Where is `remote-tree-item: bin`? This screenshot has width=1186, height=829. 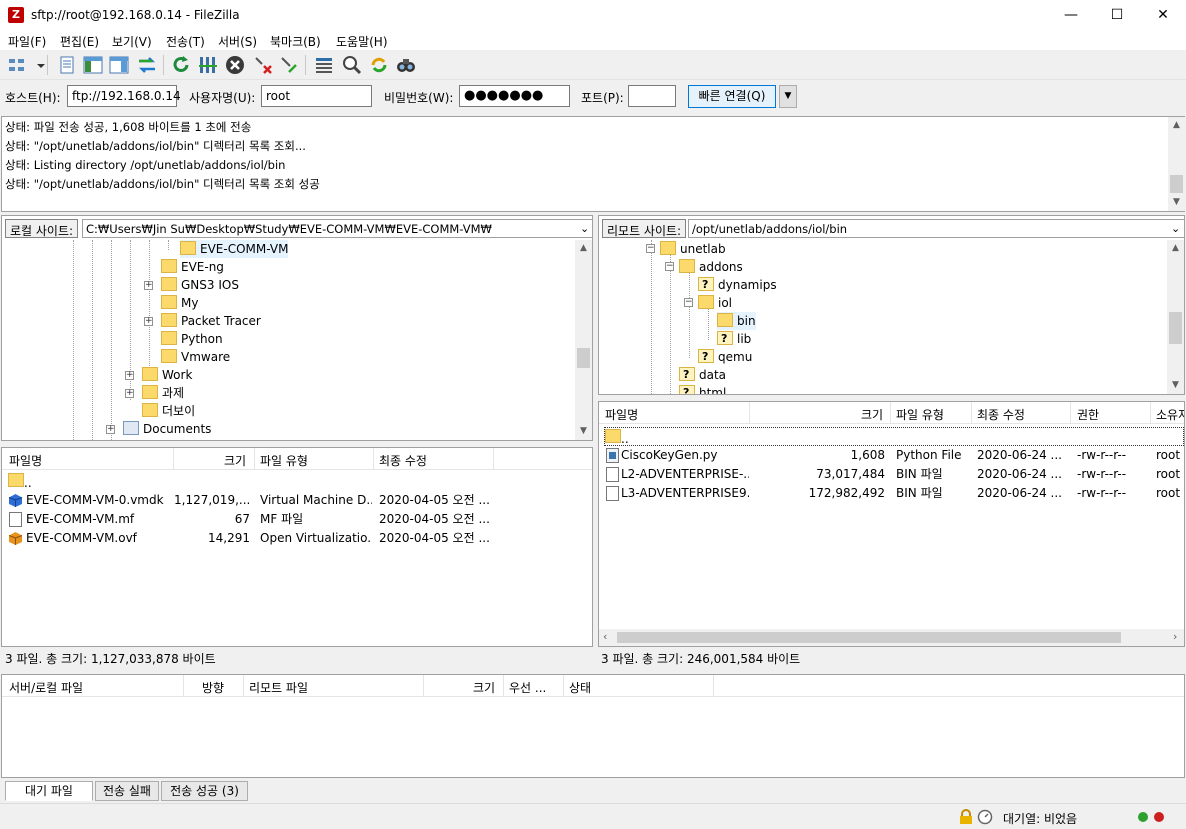
remote-tree-item: bin is located at coordinates (736, 321).